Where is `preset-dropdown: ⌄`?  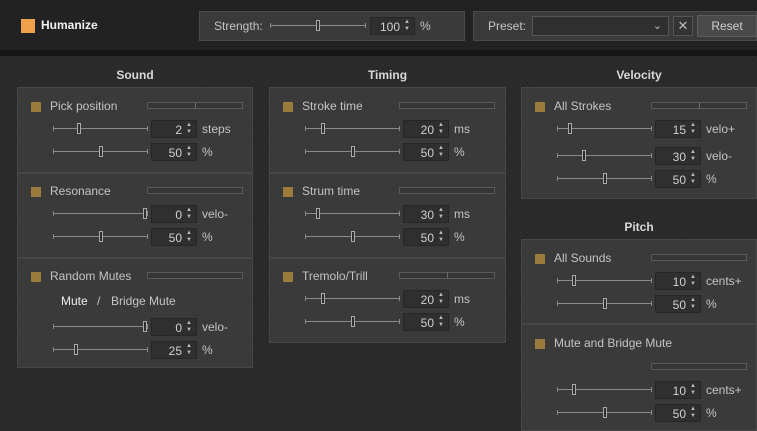 preset-dropdown: ⌄ is located at coordinates (600, 26).